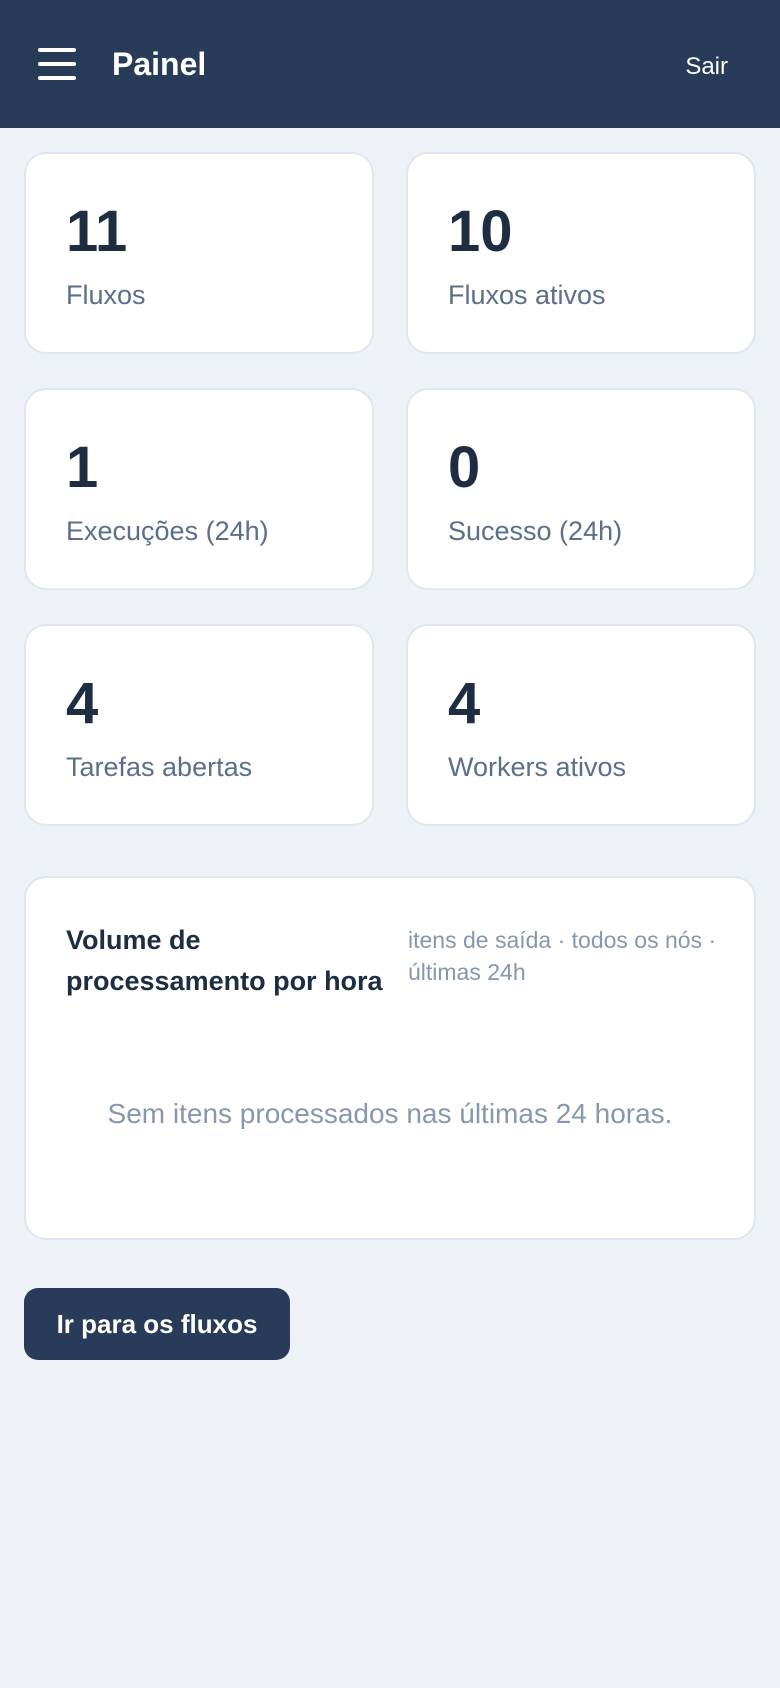 This screenshot has height=1688, width=780. I want to click on stat-card-flows: 11 Fluxos, so click(199, 253).